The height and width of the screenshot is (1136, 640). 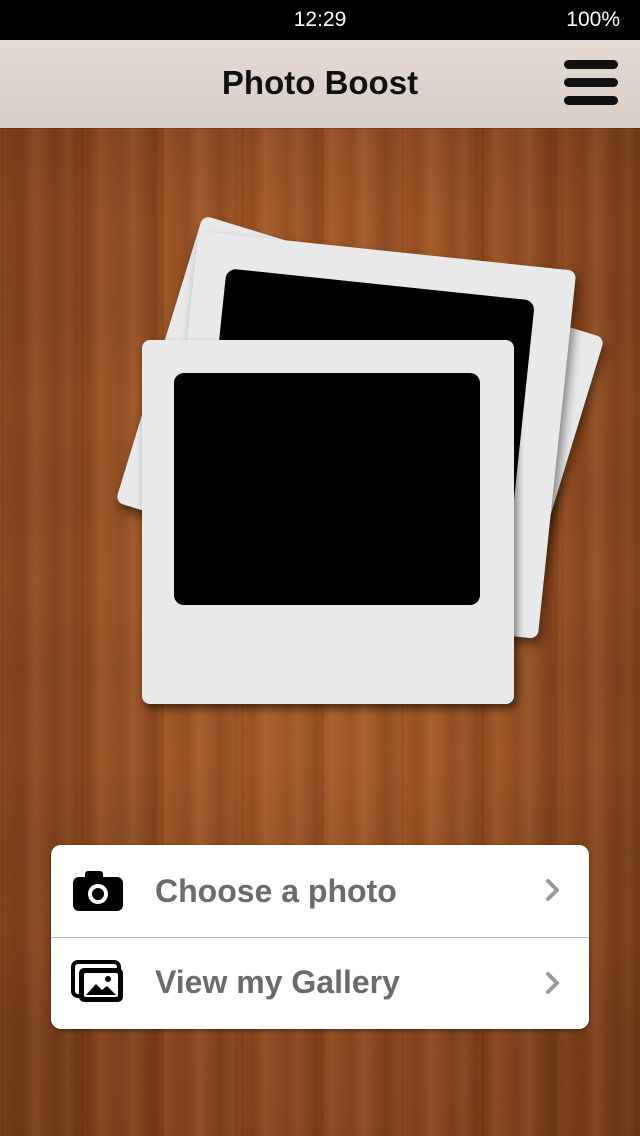 I want to click on status-bar: 12:29 100%, so click(x=320, y=20).